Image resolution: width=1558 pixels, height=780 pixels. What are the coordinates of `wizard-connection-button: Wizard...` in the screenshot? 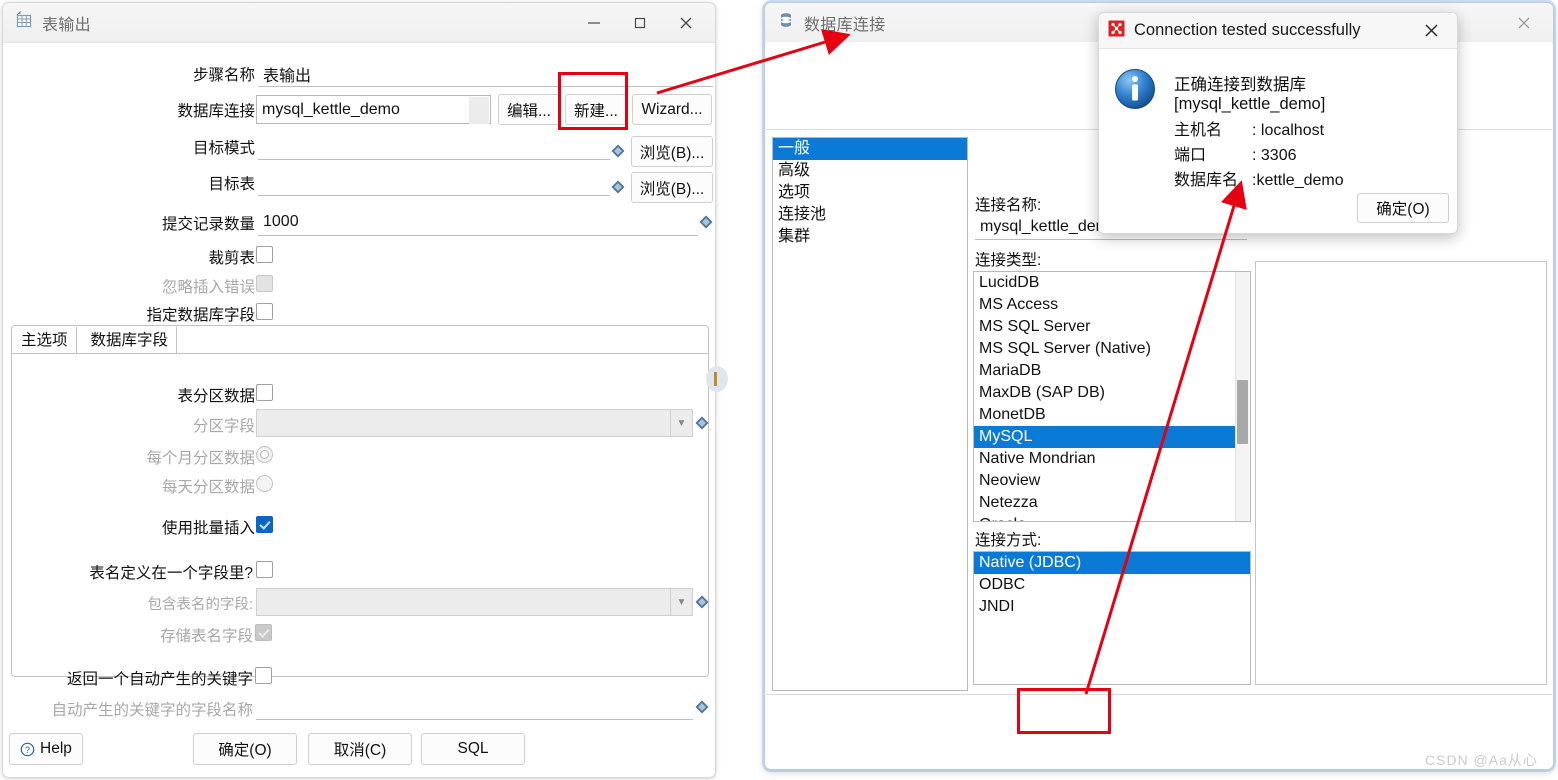 It's located at (672, 109).